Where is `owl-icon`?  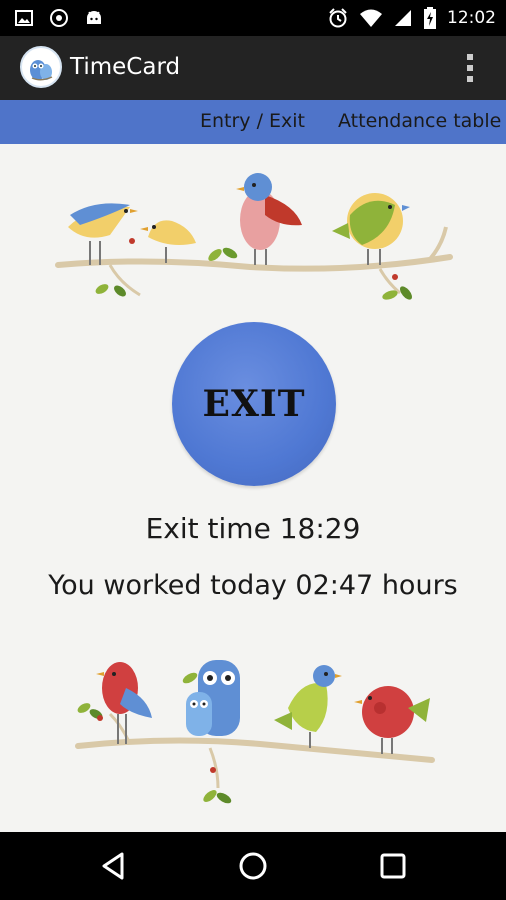
owl-icon is located at coordinates (41, 67).